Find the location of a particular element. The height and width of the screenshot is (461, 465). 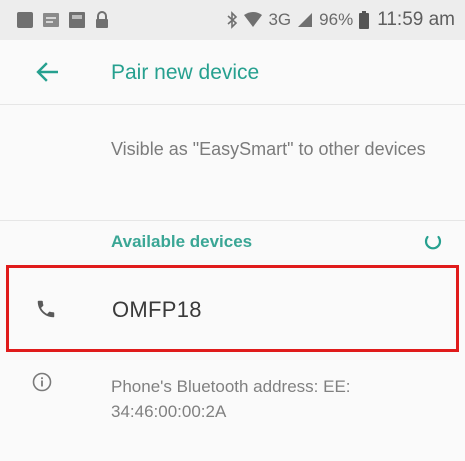

arrow-back-icon is located at coordinates (47, 72).